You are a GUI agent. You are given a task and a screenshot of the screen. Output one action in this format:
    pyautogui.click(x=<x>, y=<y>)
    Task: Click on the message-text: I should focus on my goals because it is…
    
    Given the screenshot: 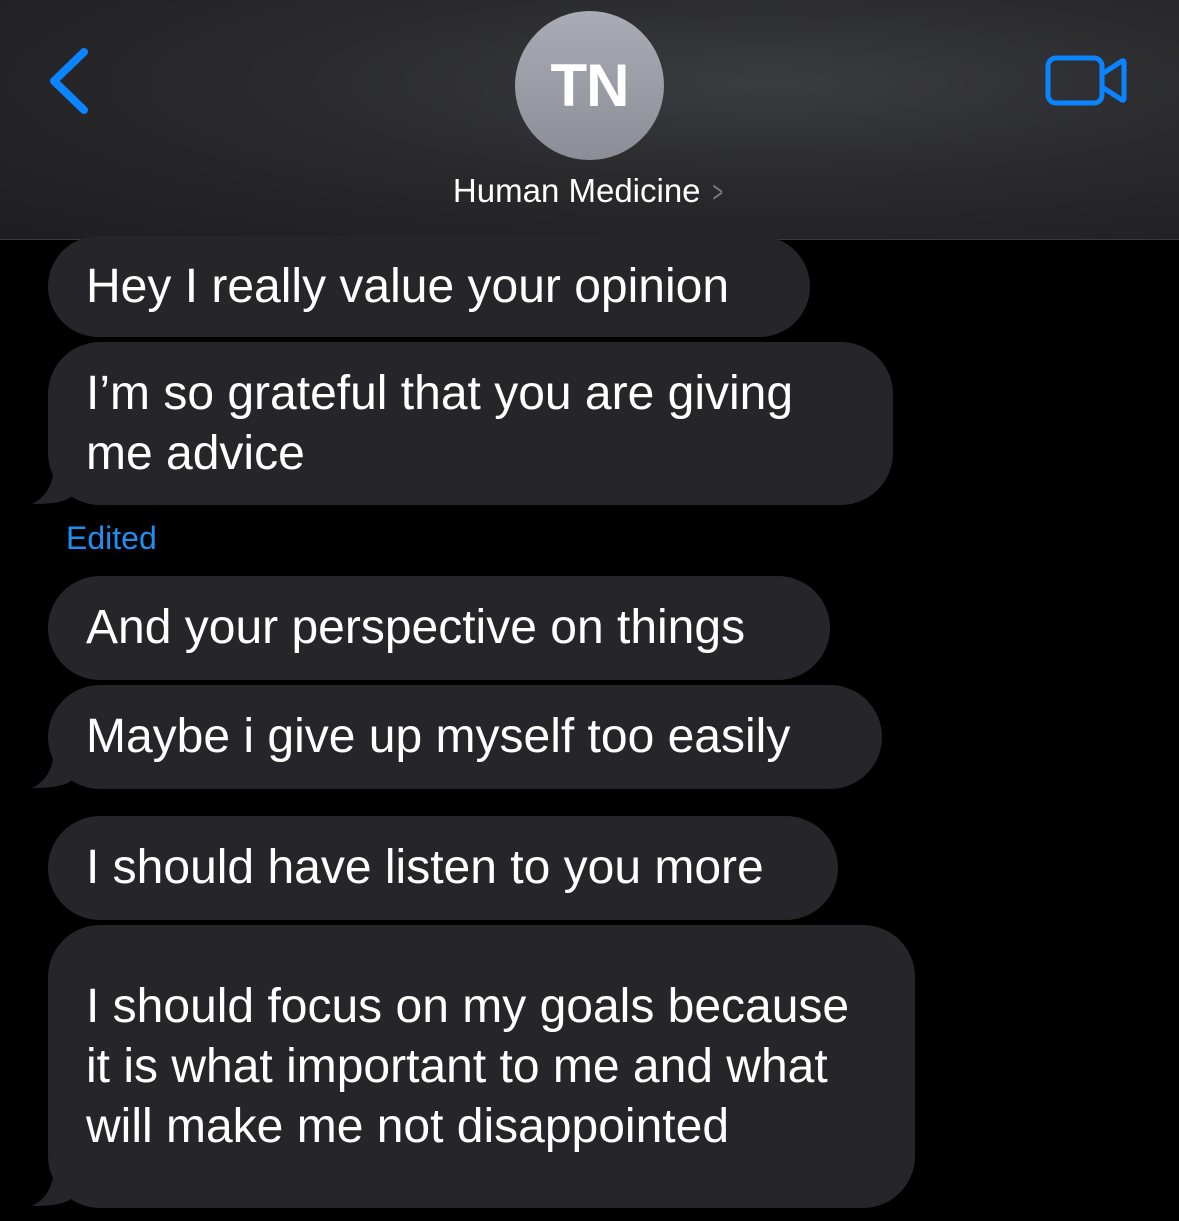 What is the action you would take?
    pyautogui.click(x=468, y=1066)
    